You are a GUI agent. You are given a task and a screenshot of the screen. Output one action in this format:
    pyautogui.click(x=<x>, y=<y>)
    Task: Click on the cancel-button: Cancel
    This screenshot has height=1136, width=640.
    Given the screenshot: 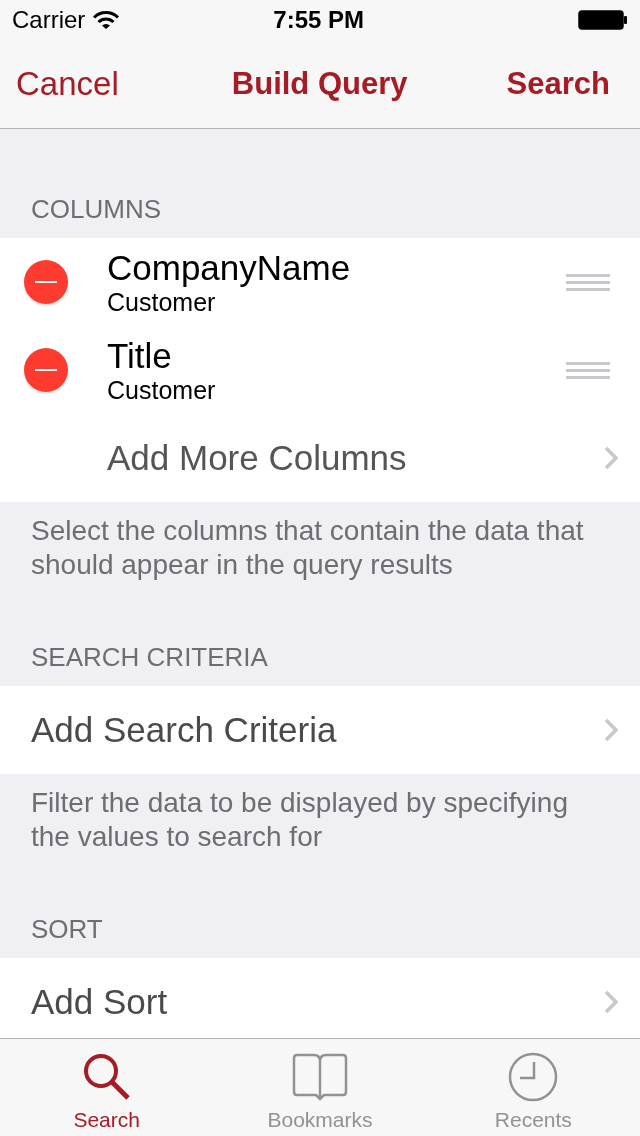 What is the action you would take?
    pyautogui.click(x=67, y=84)
    